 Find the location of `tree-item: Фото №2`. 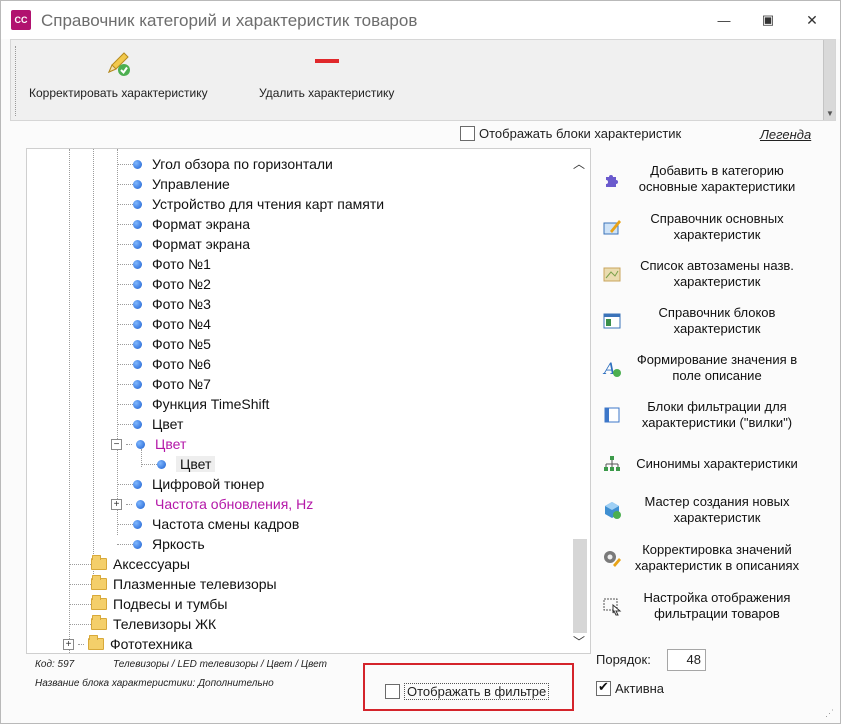

tree-item: Фото №2 is located at coordinates (172, 284).